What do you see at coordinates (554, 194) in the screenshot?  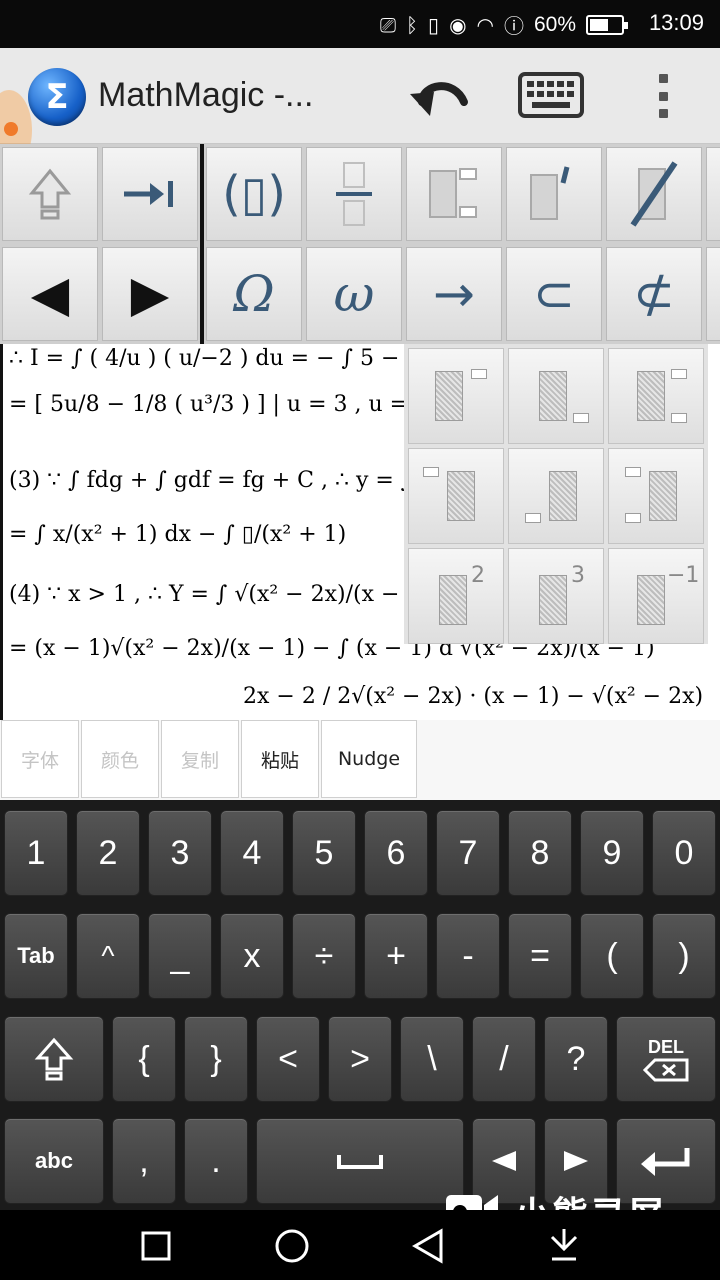 I see `palette-prime-key` at bounding box center [554, 194].